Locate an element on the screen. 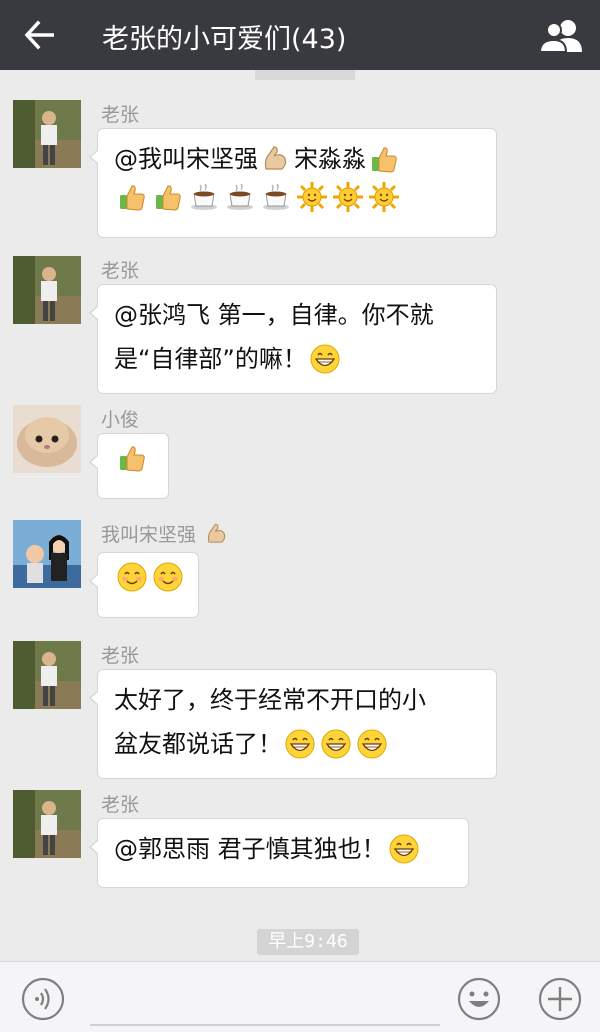  message-text: @我叫宋坚强 is located at coordinates (186, 159).